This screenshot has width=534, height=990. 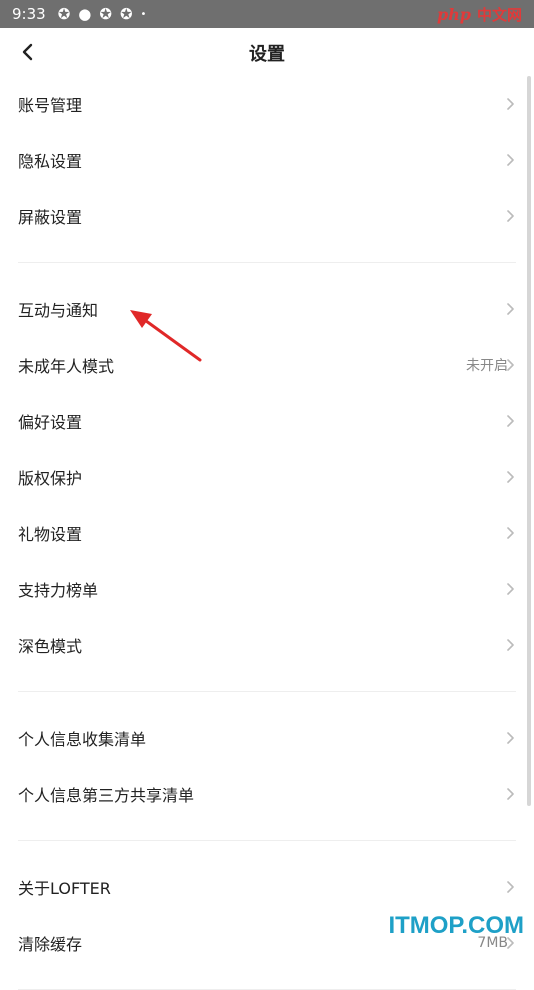 What do you see at coordinates (267, 160) in the screenshot?
I see `settings-row: 隐私设置` at bounding box center [267, 160].